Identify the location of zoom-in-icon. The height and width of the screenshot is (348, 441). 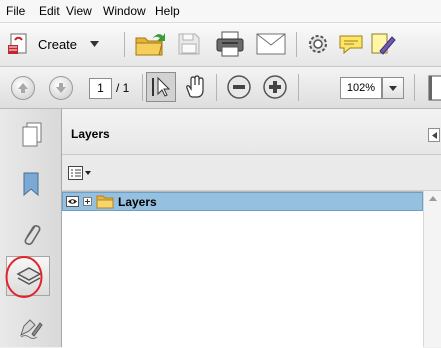
(275, 87).